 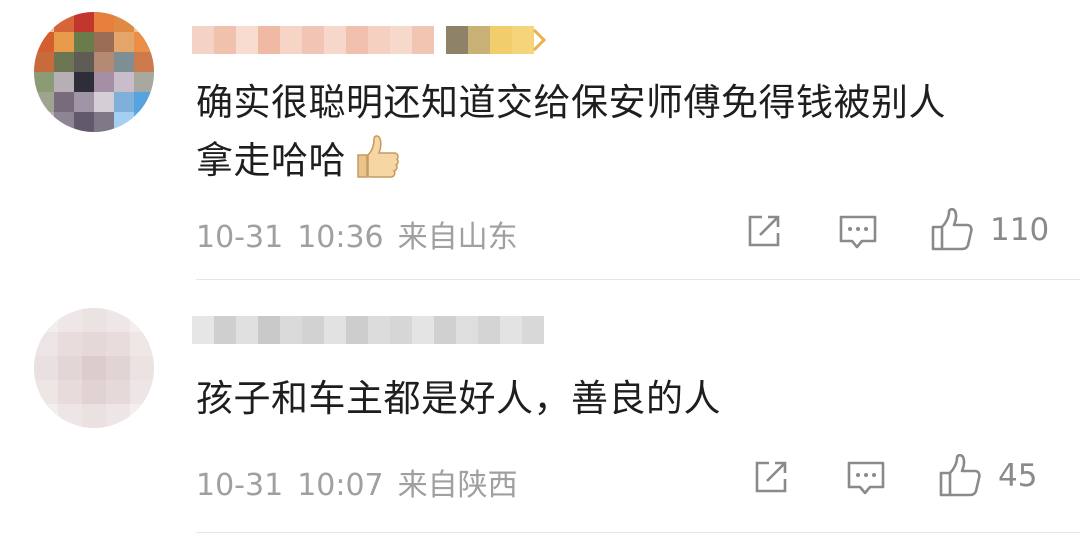 I want to click on comment-text-line: 孩子和车主都是好人，善良的人, so click(x=458, y=398).